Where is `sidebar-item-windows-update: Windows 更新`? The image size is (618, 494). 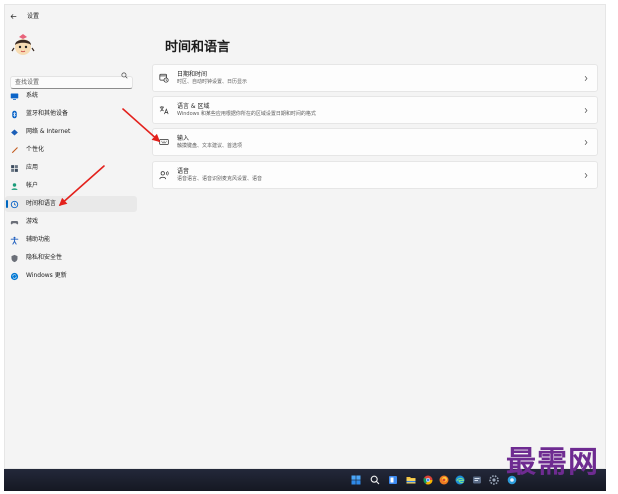
sidebar-item-windows-update: Windows 更新 is located at coordinates (71, 276).